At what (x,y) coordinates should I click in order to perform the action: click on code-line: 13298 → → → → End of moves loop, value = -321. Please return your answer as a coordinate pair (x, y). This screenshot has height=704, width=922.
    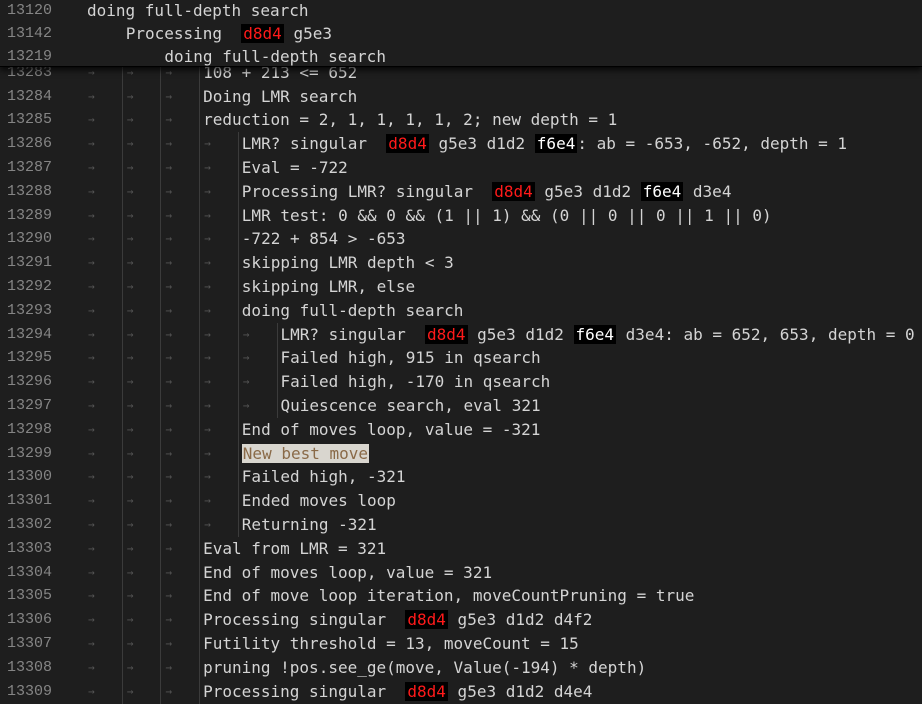
    Looking at the image, I should click on (461, 430).